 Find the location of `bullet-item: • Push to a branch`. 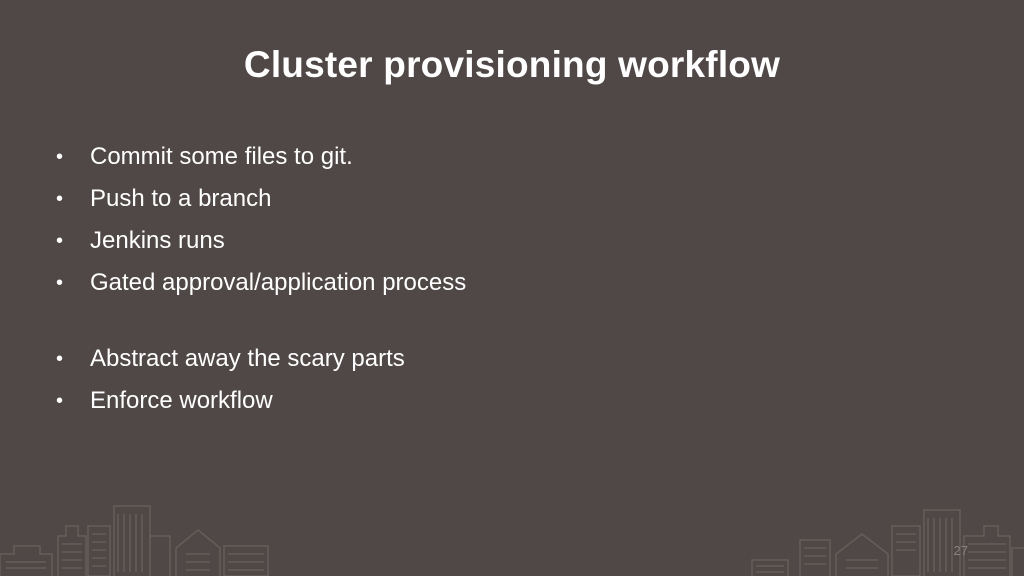

bullet-item: • Push to a branch is located at coordinates (506, 203).